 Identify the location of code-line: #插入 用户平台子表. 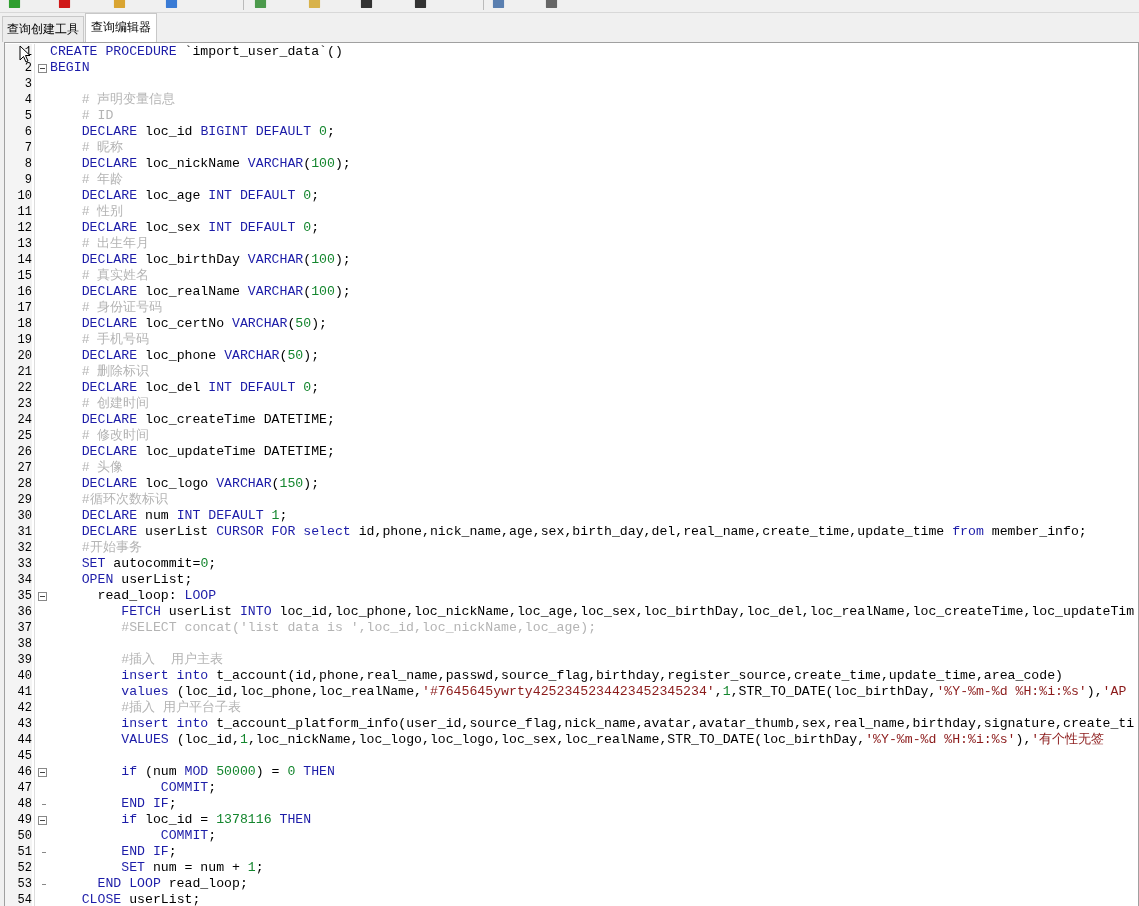
(181, 708).